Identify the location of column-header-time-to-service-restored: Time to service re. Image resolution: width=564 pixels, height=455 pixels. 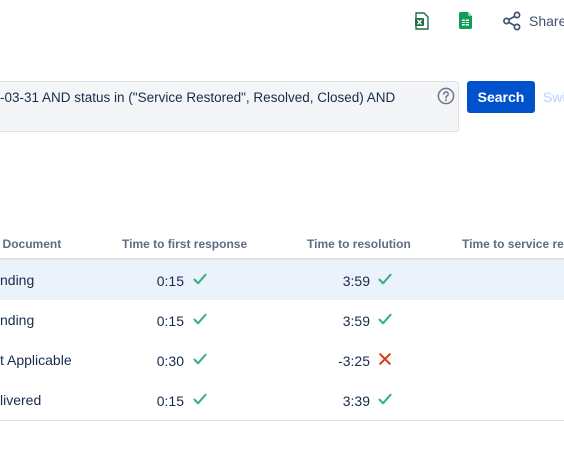
(513, 244).